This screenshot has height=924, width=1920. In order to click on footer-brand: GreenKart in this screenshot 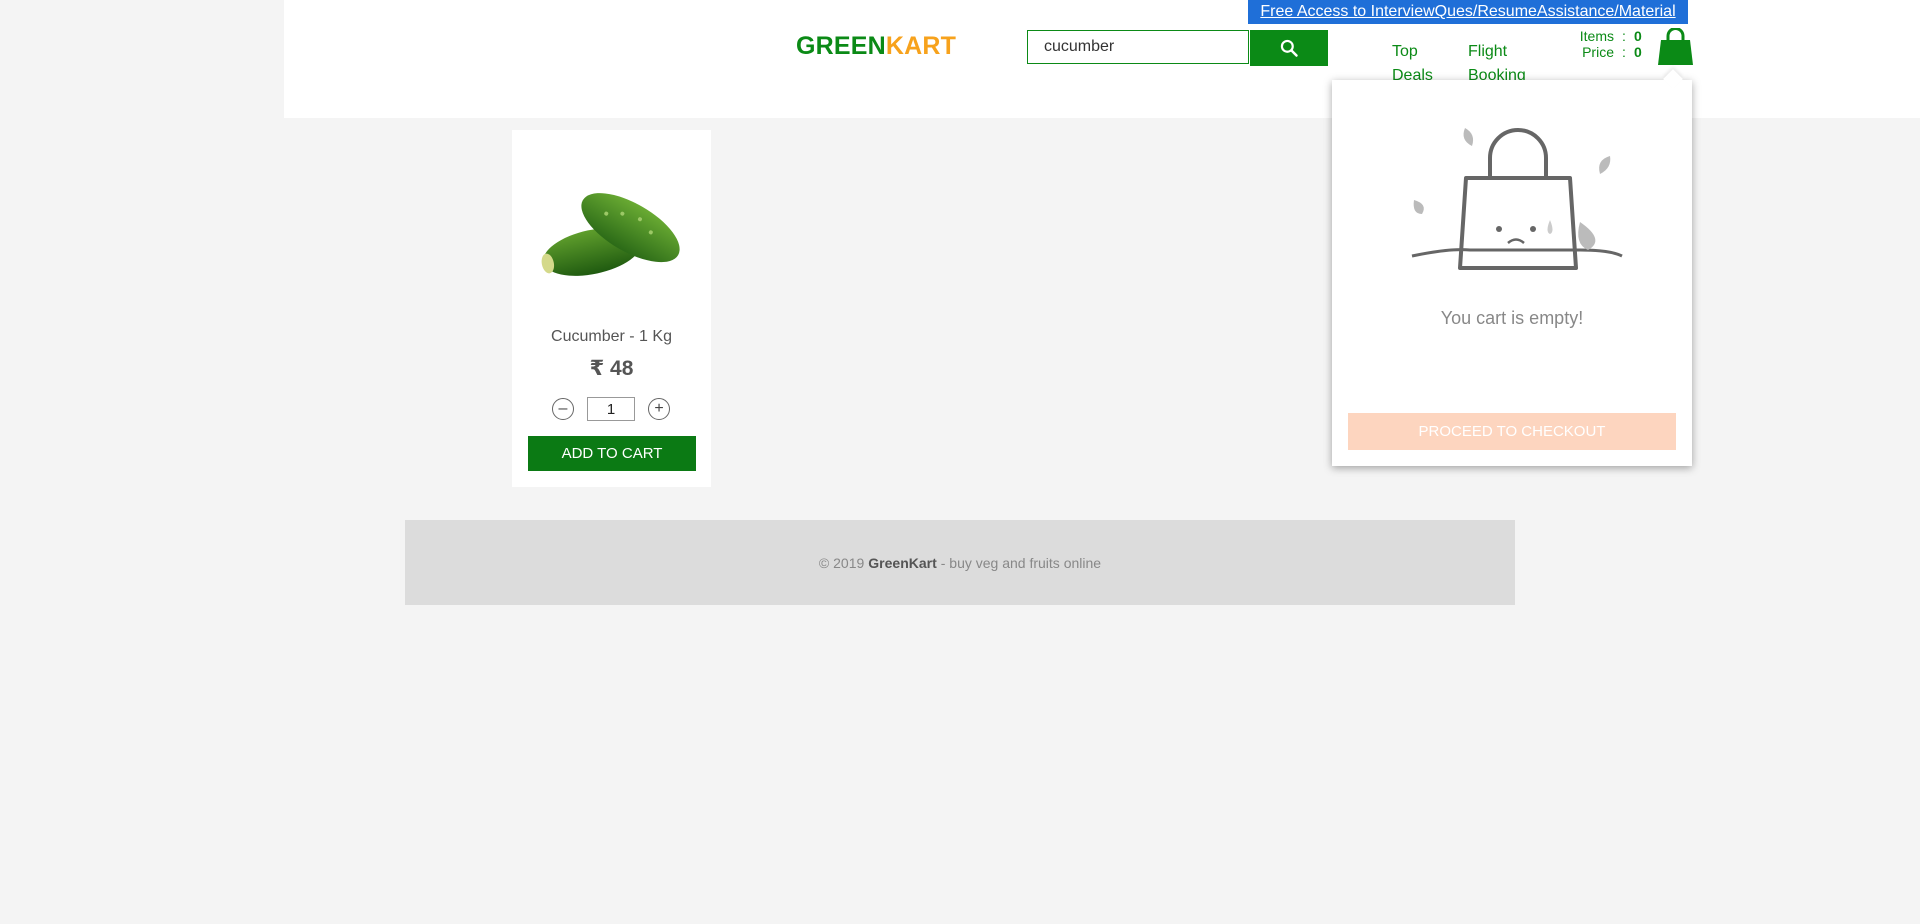, I will do `click(902, 562)`.